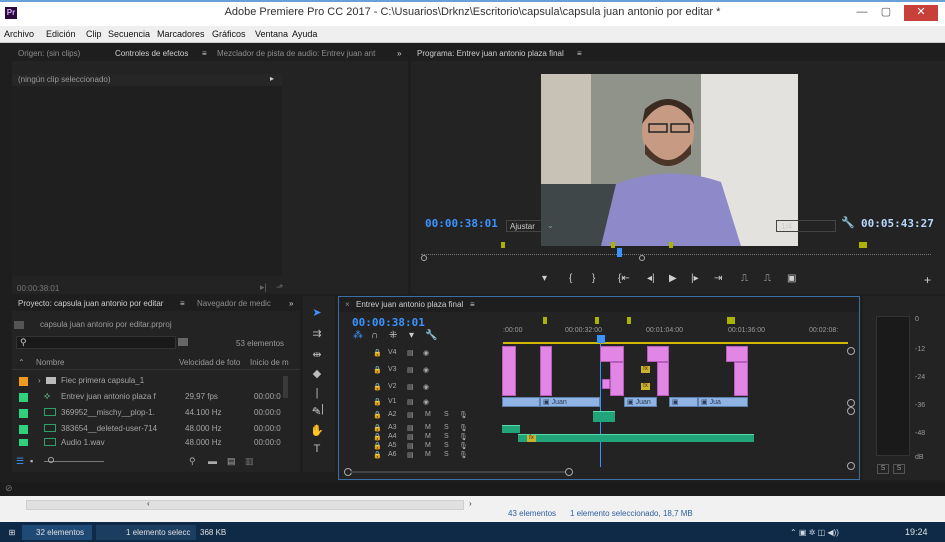  Describe the element at coordinates (409, 304) in the screenshot. I see `timeline-title: Entrev juan antonio plaza final` at that location.